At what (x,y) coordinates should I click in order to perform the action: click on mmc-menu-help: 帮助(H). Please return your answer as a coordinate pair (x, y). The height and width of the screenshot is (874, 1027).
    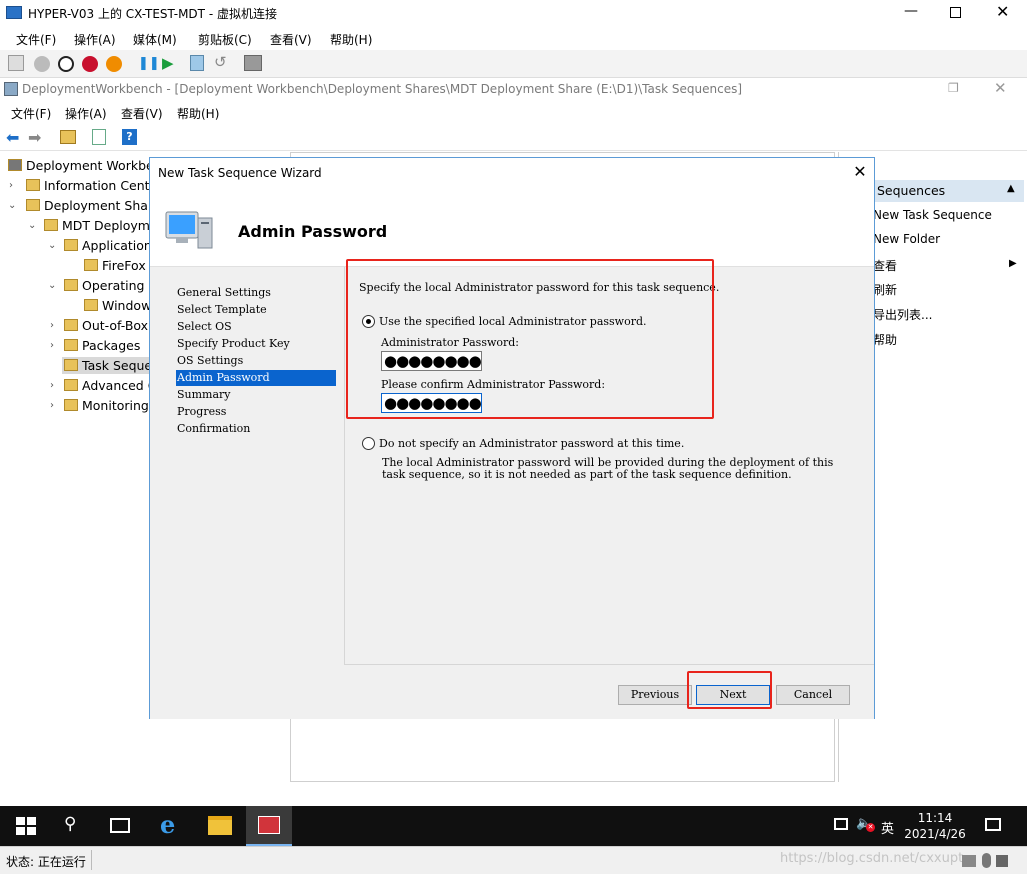
    Looking at the image, I should click on (198, 113).